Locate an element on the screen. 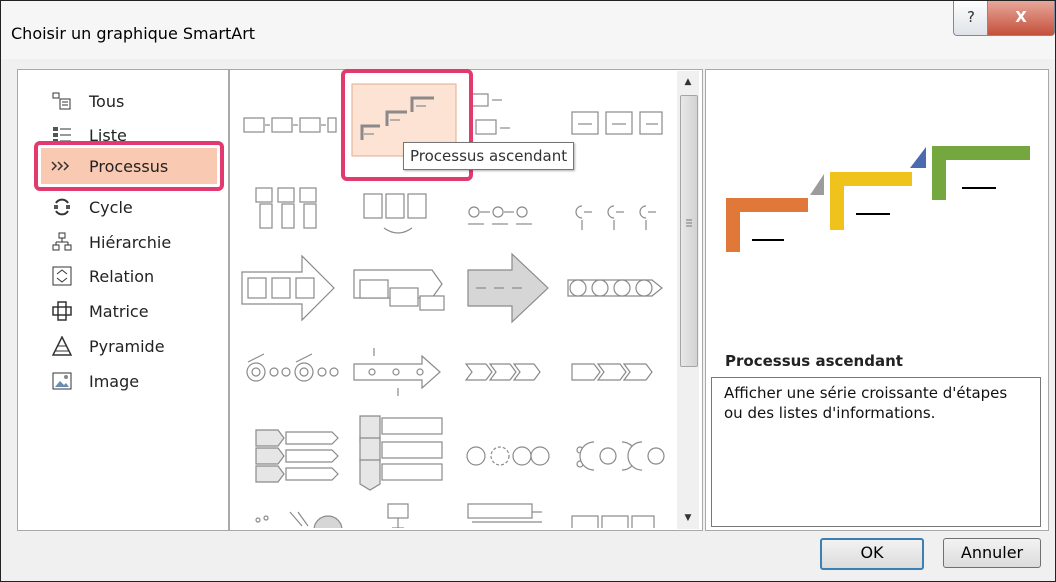  category-label: Pyramide is located at coordinates (127, 346).